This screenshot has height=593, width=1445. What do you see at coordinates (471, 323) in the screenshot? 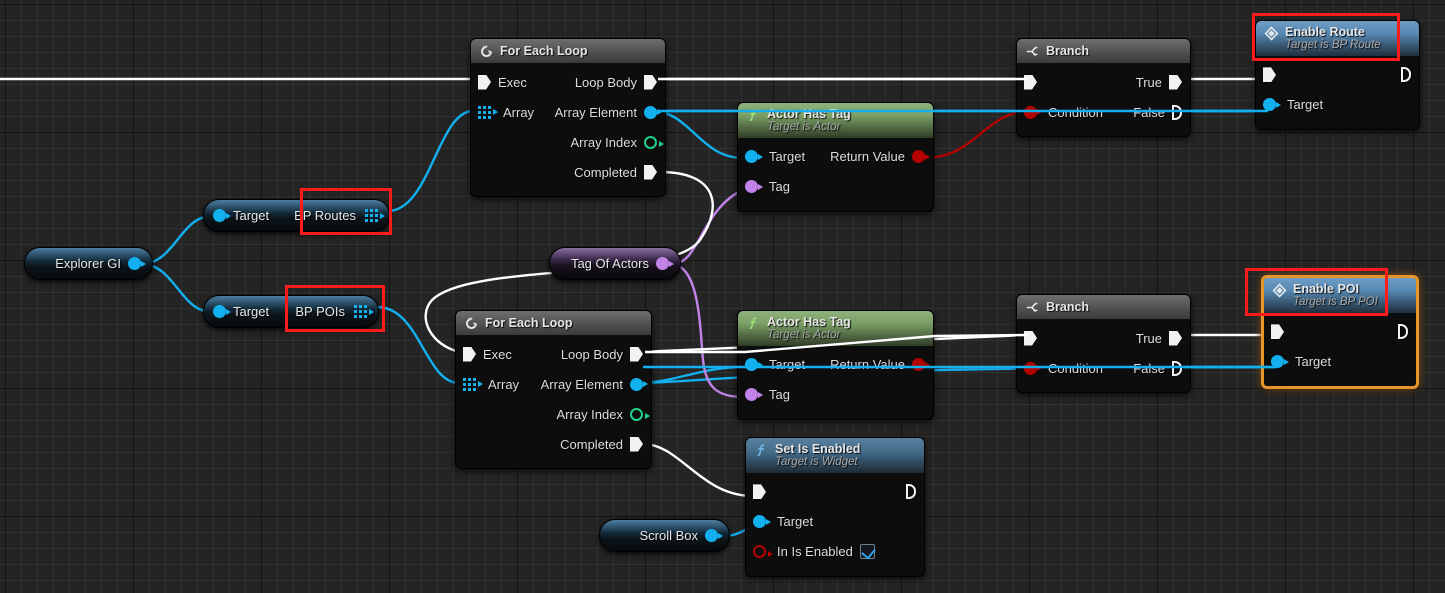
I see `loop-icon` at bounding box center [471, 323].